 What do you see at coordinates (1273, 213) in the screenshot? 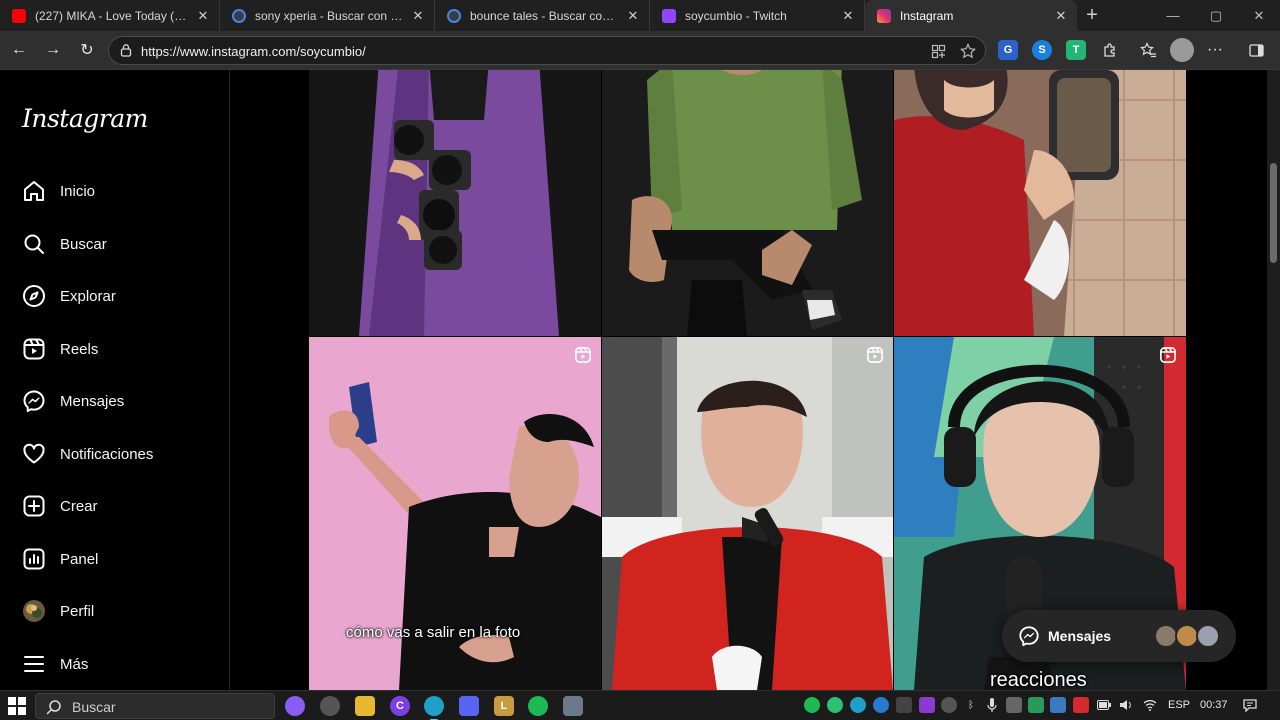
I see `scrollbar-thumb` at bounding box center [1273, 213].